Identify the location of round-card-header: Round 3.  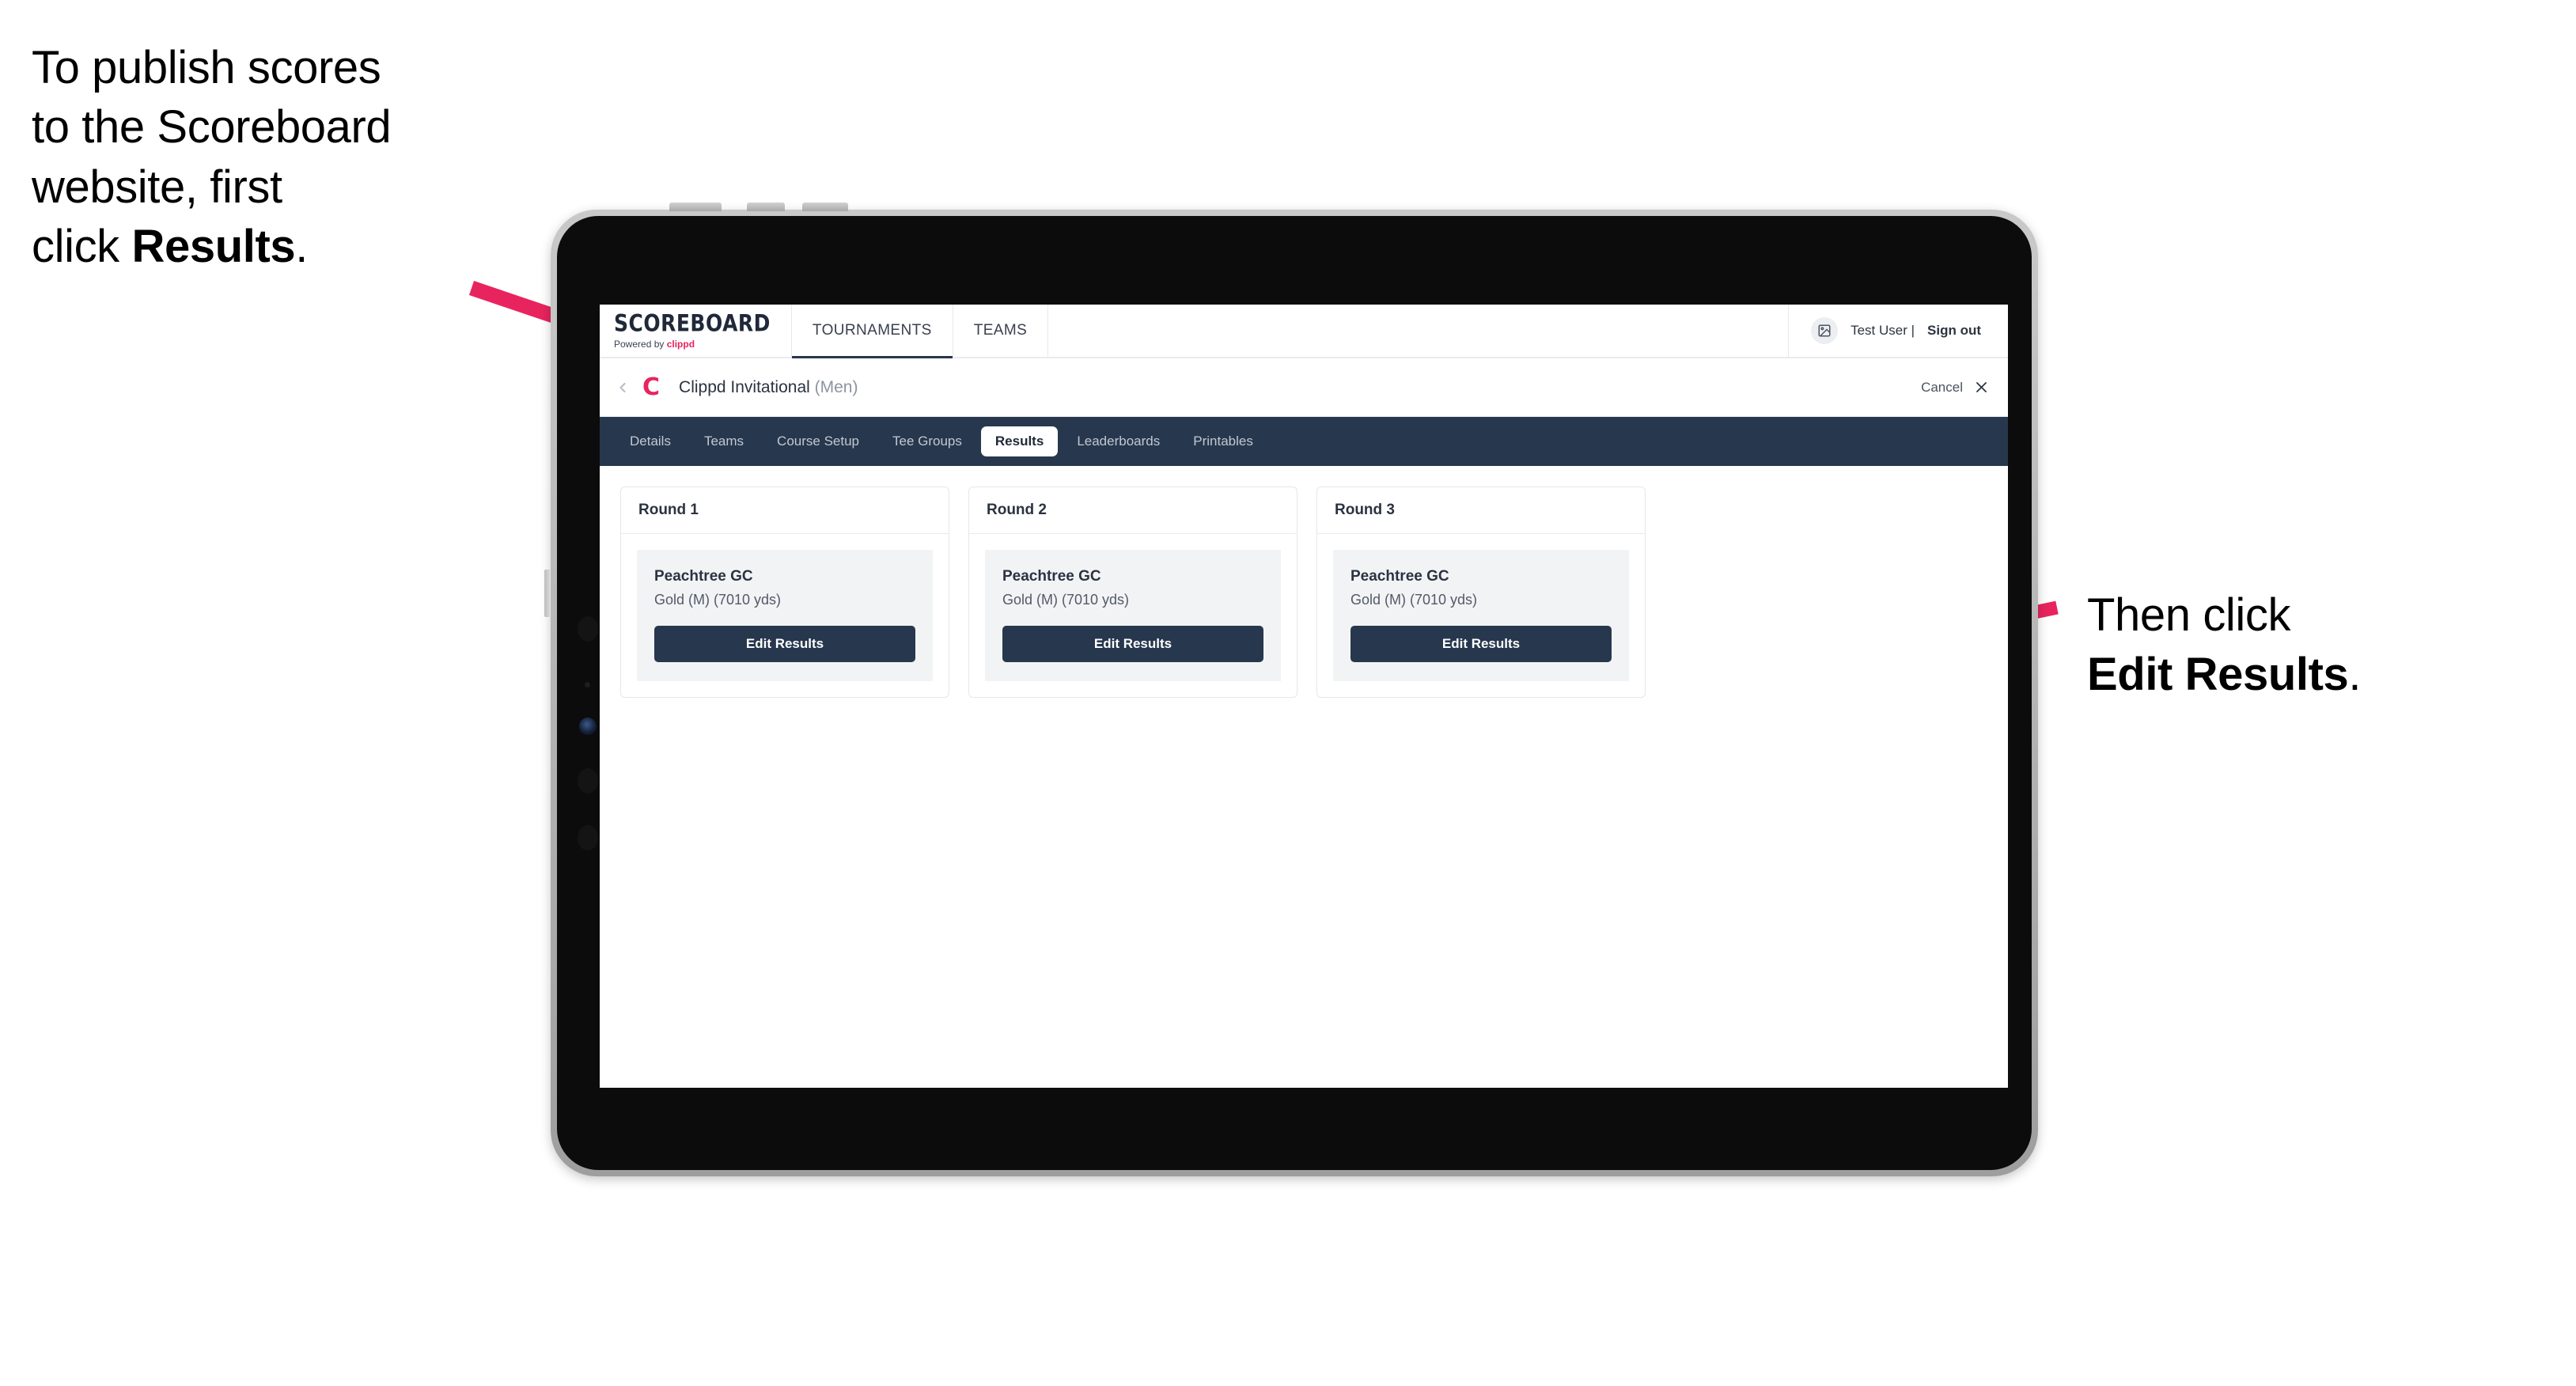
(1481, 511).